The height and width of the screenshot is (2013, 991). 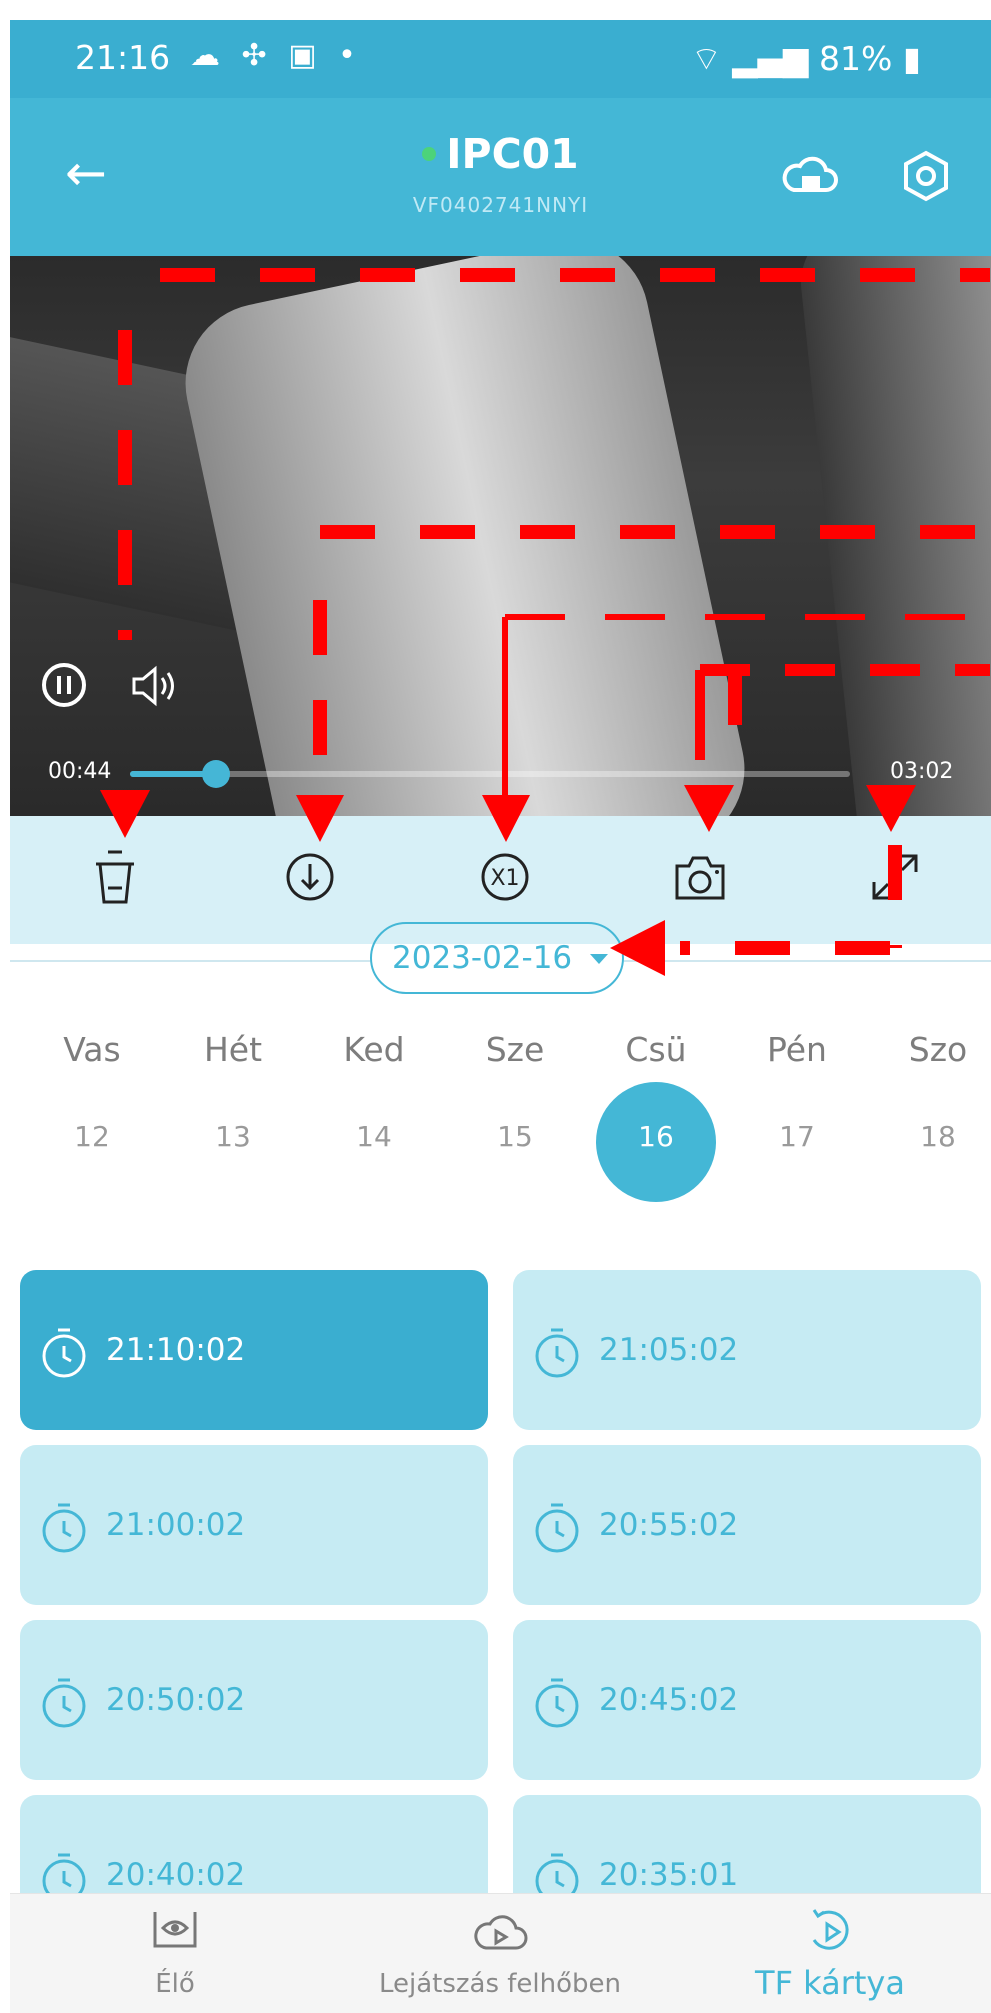 What do you see at coordinates (669, 1700) in the screenshot?
I see `clip-time: 20:45:02` at bounding box center [669, 1700].